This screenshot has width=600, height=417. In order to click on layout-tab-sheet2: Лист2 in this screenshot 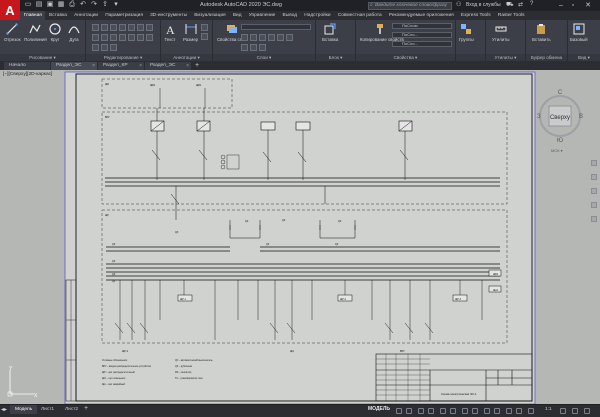, I will do `click(71, 409)`.